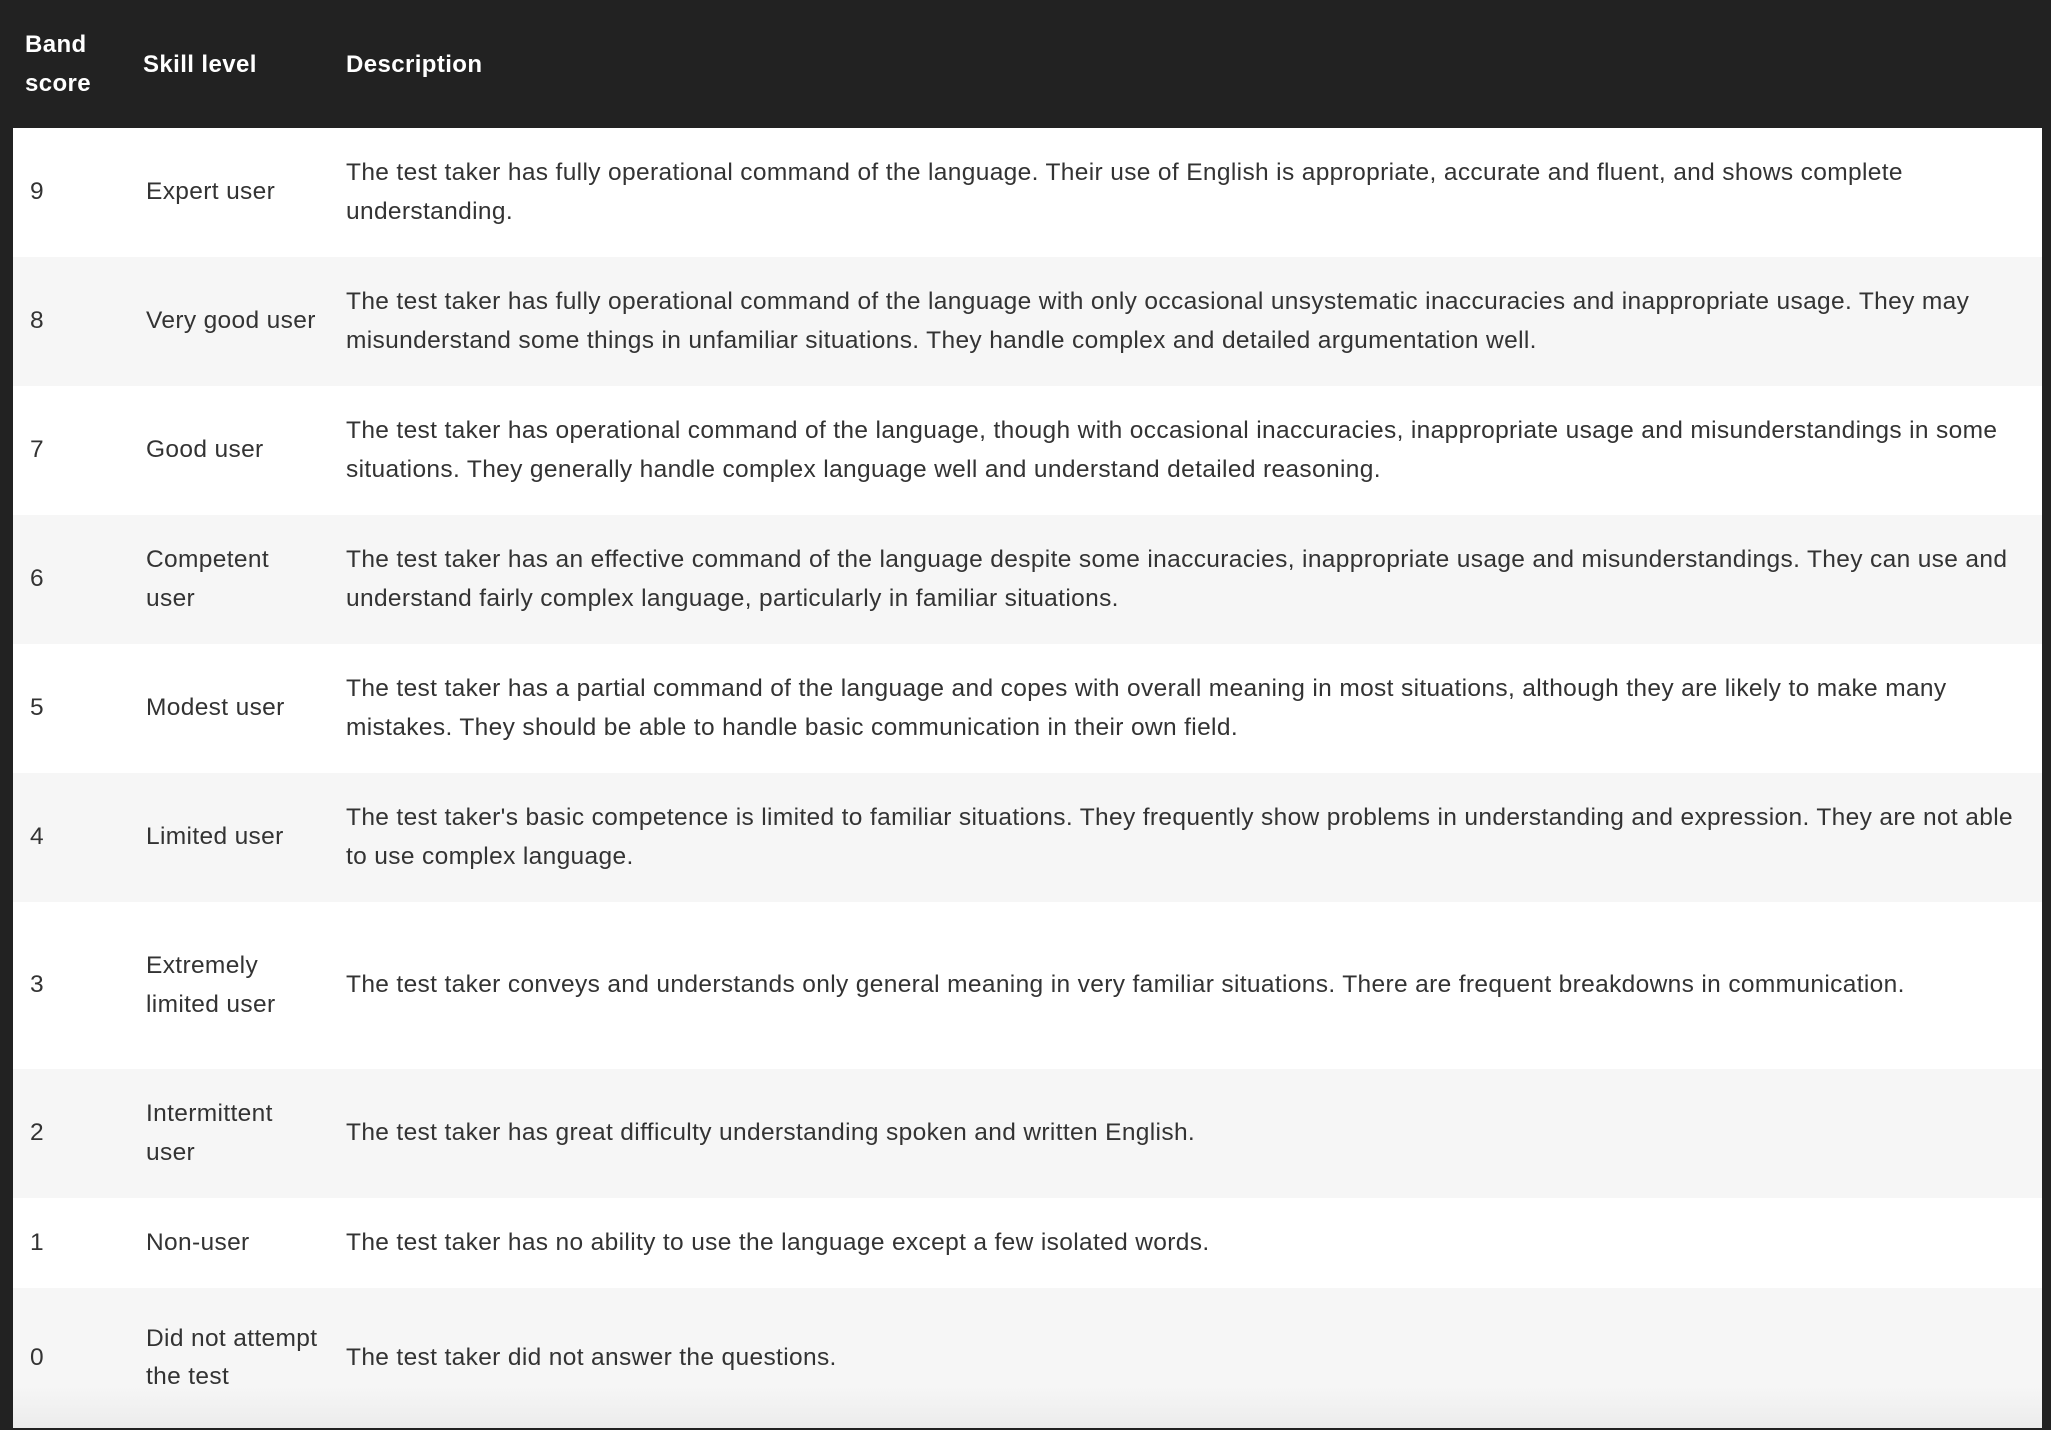  Describe the element at coordinates (1186, 64) in the screenshot. I see `header-description: Description` at that location.